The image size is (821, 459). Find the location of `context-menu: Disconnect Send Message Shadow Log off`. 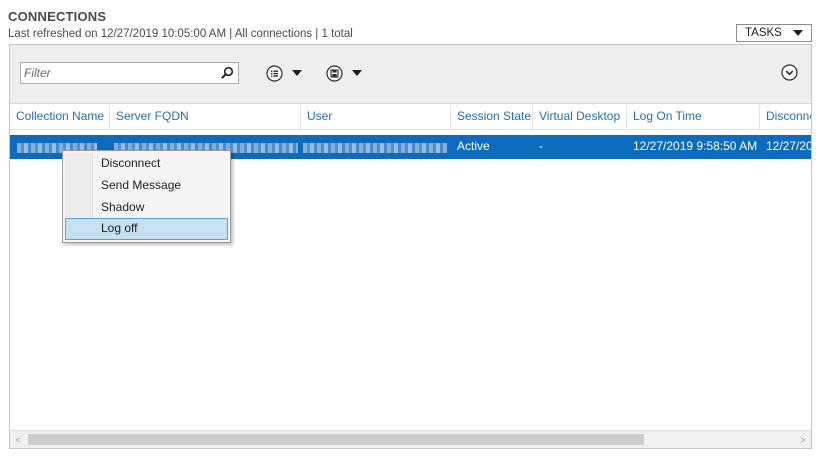

context-menu: Disconnect Send Message Shadow Log off is located at coordinates (146, 196).